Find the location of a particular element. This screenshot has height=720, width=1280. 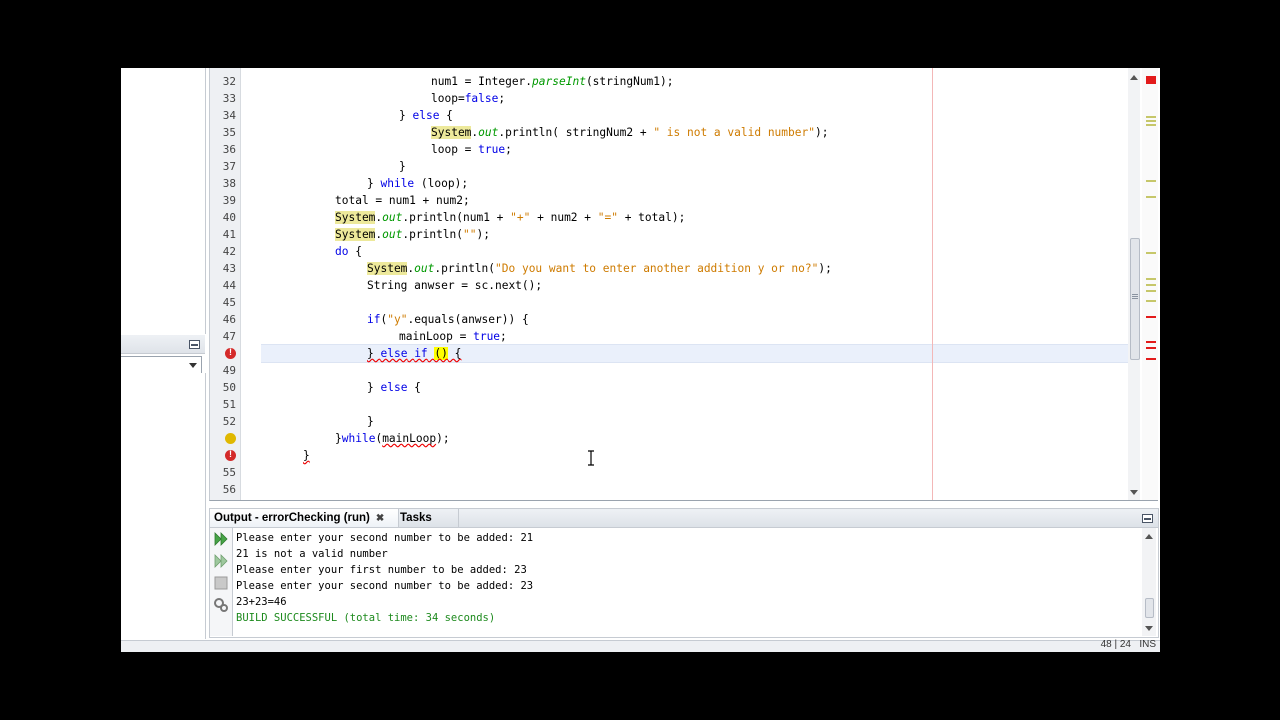

code-token: ); is located at coordinates (821, 132).